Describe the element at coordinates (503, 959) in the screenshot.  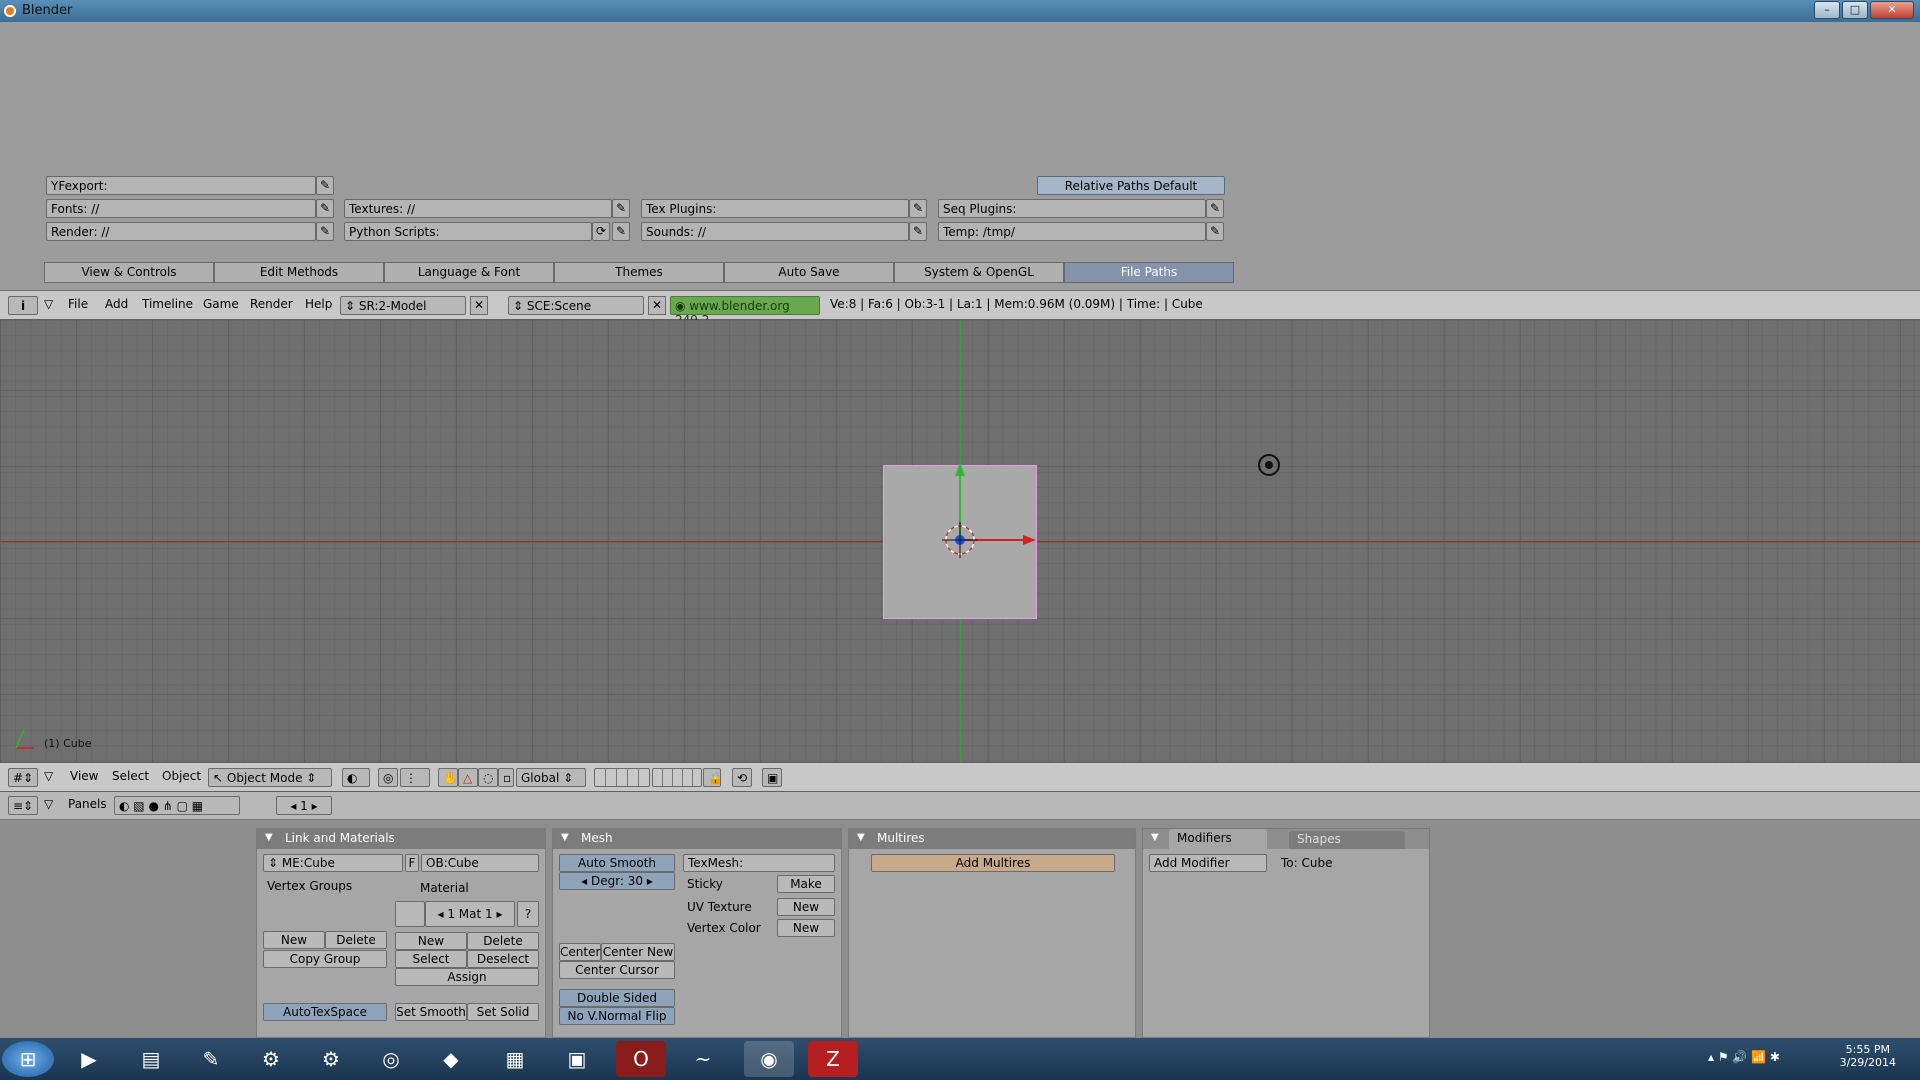
I see `material-deselect-button: Deselect` at that location.